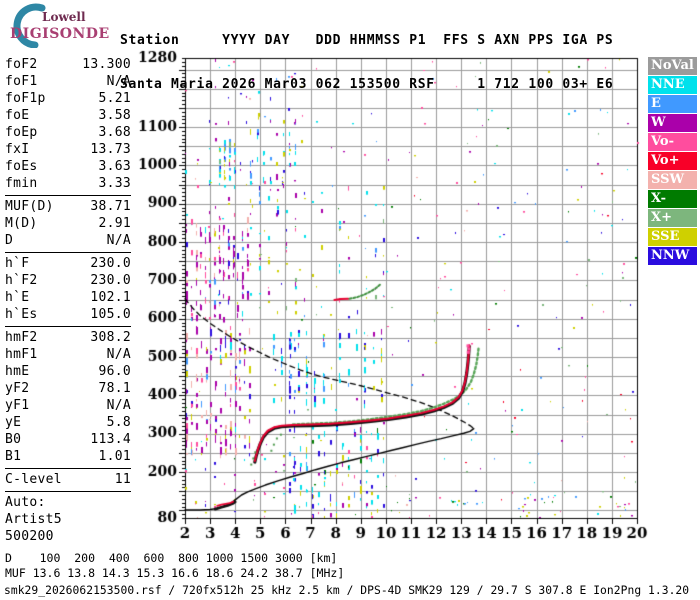  I want to click on legend-item-nne: NNE, so click(672, 85).